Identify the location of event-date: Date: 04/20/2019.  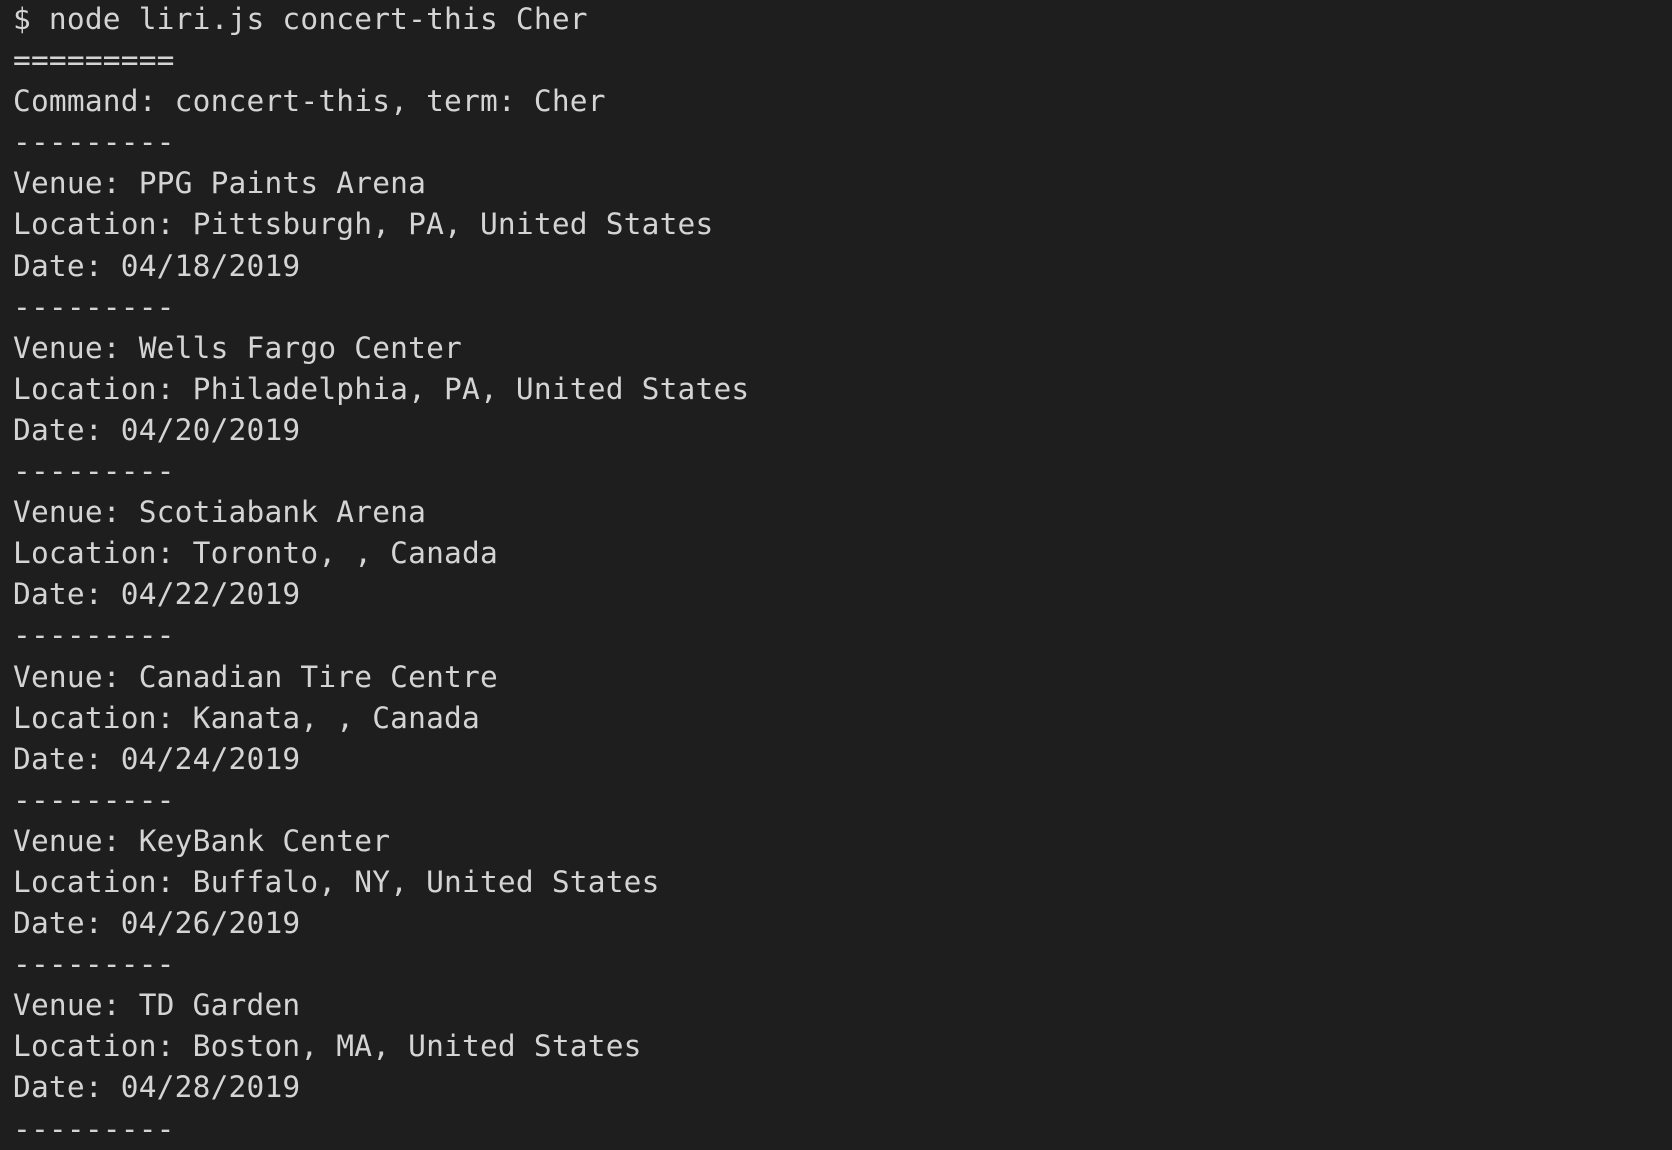
(157, 429).